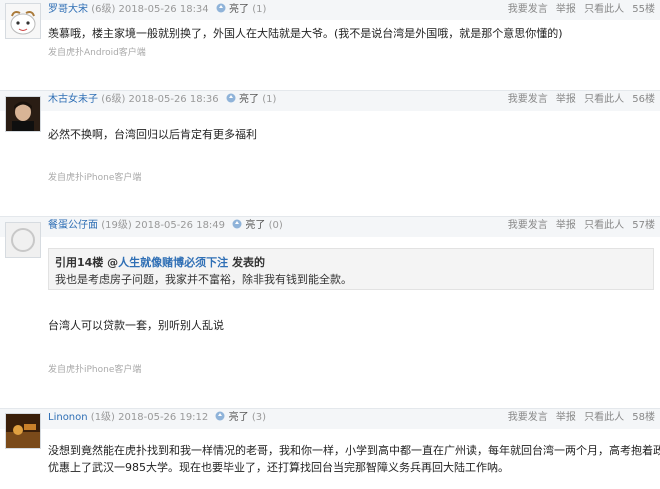 The width and height of the screenshot is (660, 489). Describe the element at coordinates (246, 262) in the screenshot. I see `quote-suffix: 发表的` at that location.